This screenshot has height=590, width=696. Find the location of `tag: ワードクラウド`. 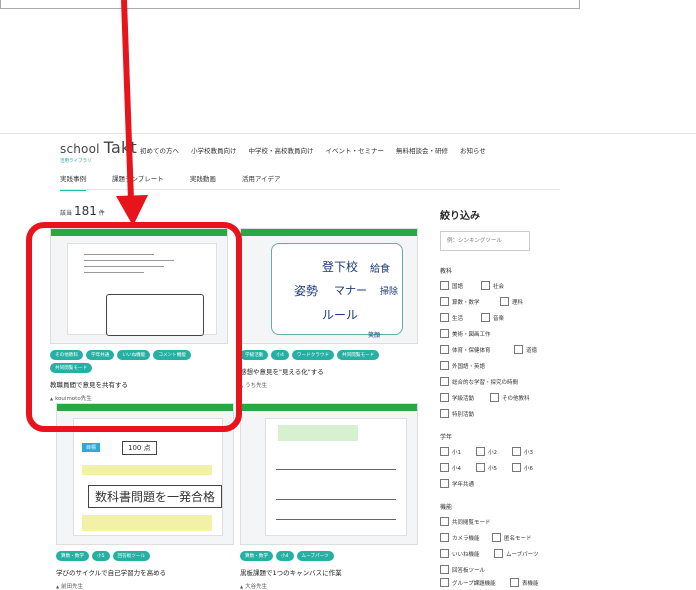

tag: ワードクラウド is located at coordinates (313, 355).